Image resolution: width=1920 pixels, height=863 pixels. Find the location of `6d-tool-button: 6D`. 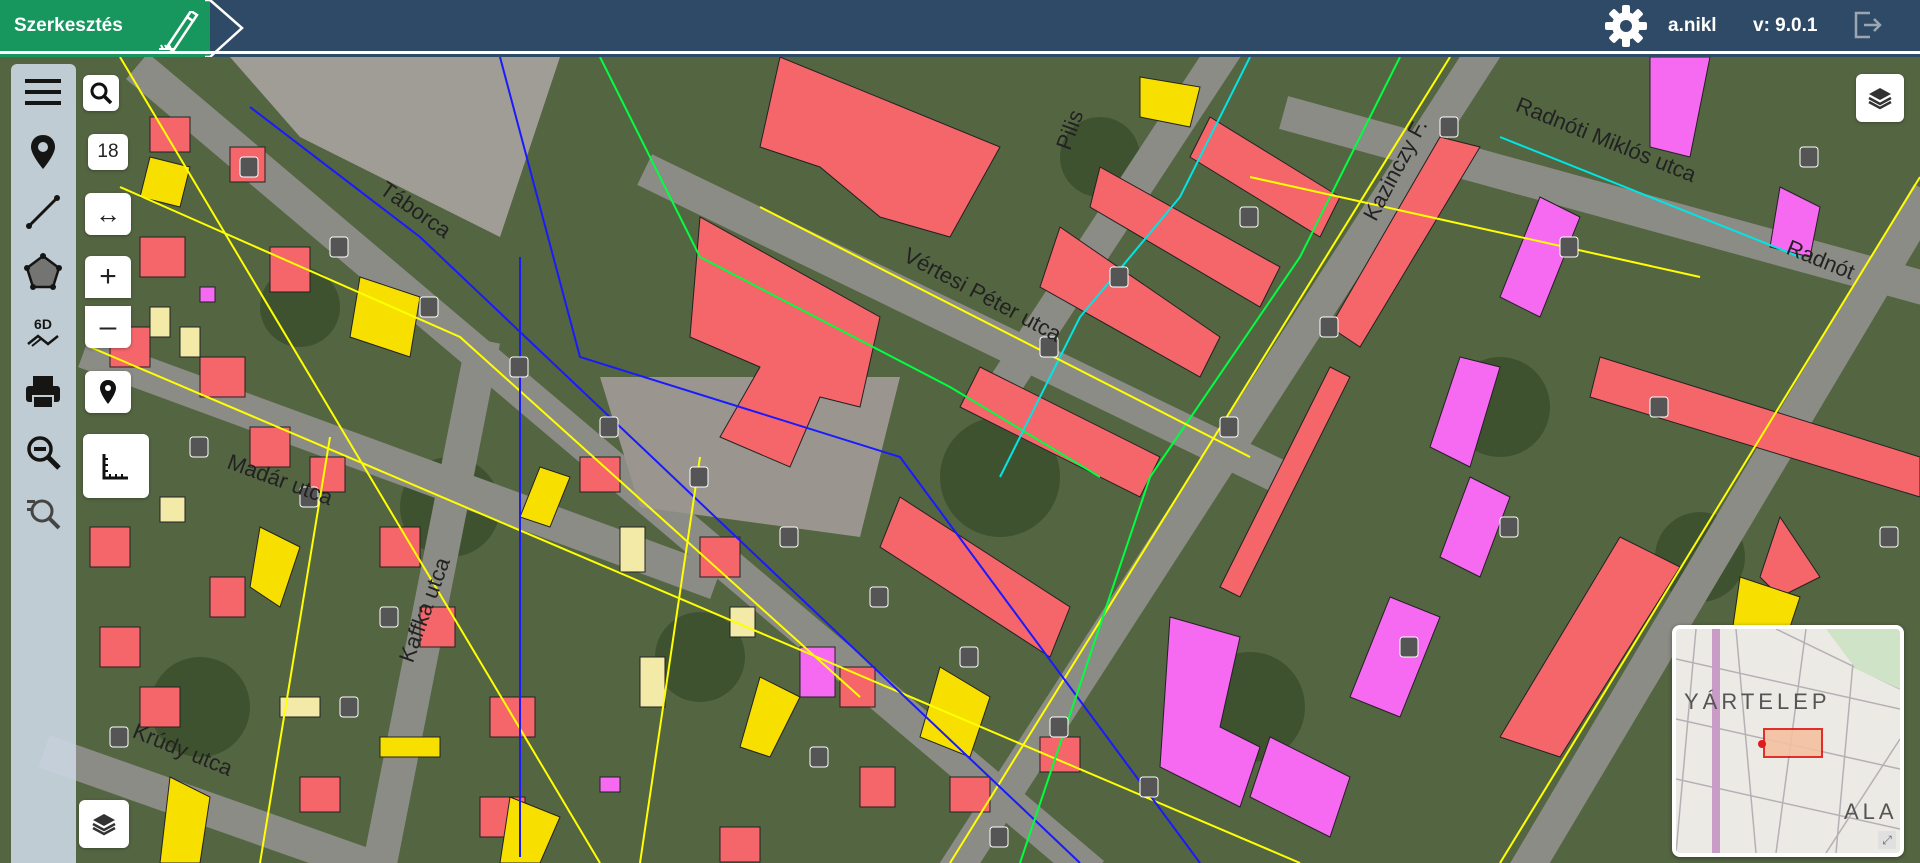

6d-tool-button: 6D is located at coordinates (43, 332).